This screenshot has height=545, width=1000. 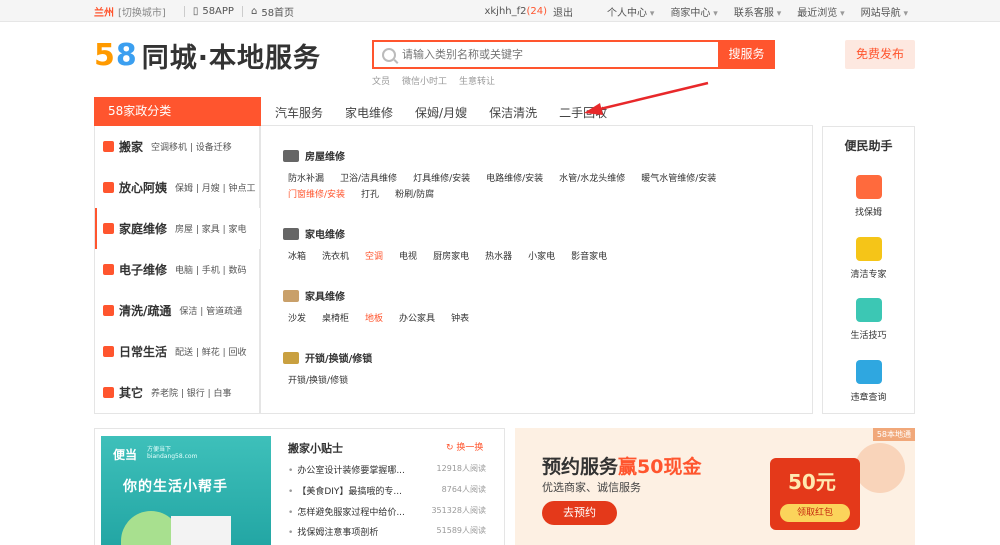 I want to click on coupon-graphic: 50元 领取红包, so click(x=815, y=494).